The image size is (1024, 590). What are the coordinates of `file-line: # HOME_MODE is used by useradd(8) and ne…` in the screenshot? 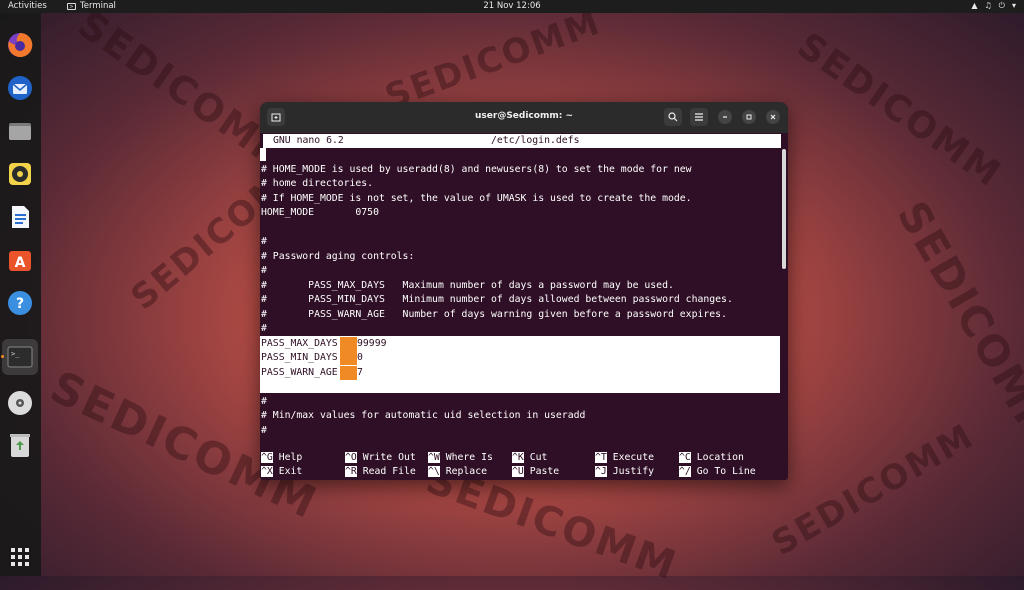 It's located at (476, 170).